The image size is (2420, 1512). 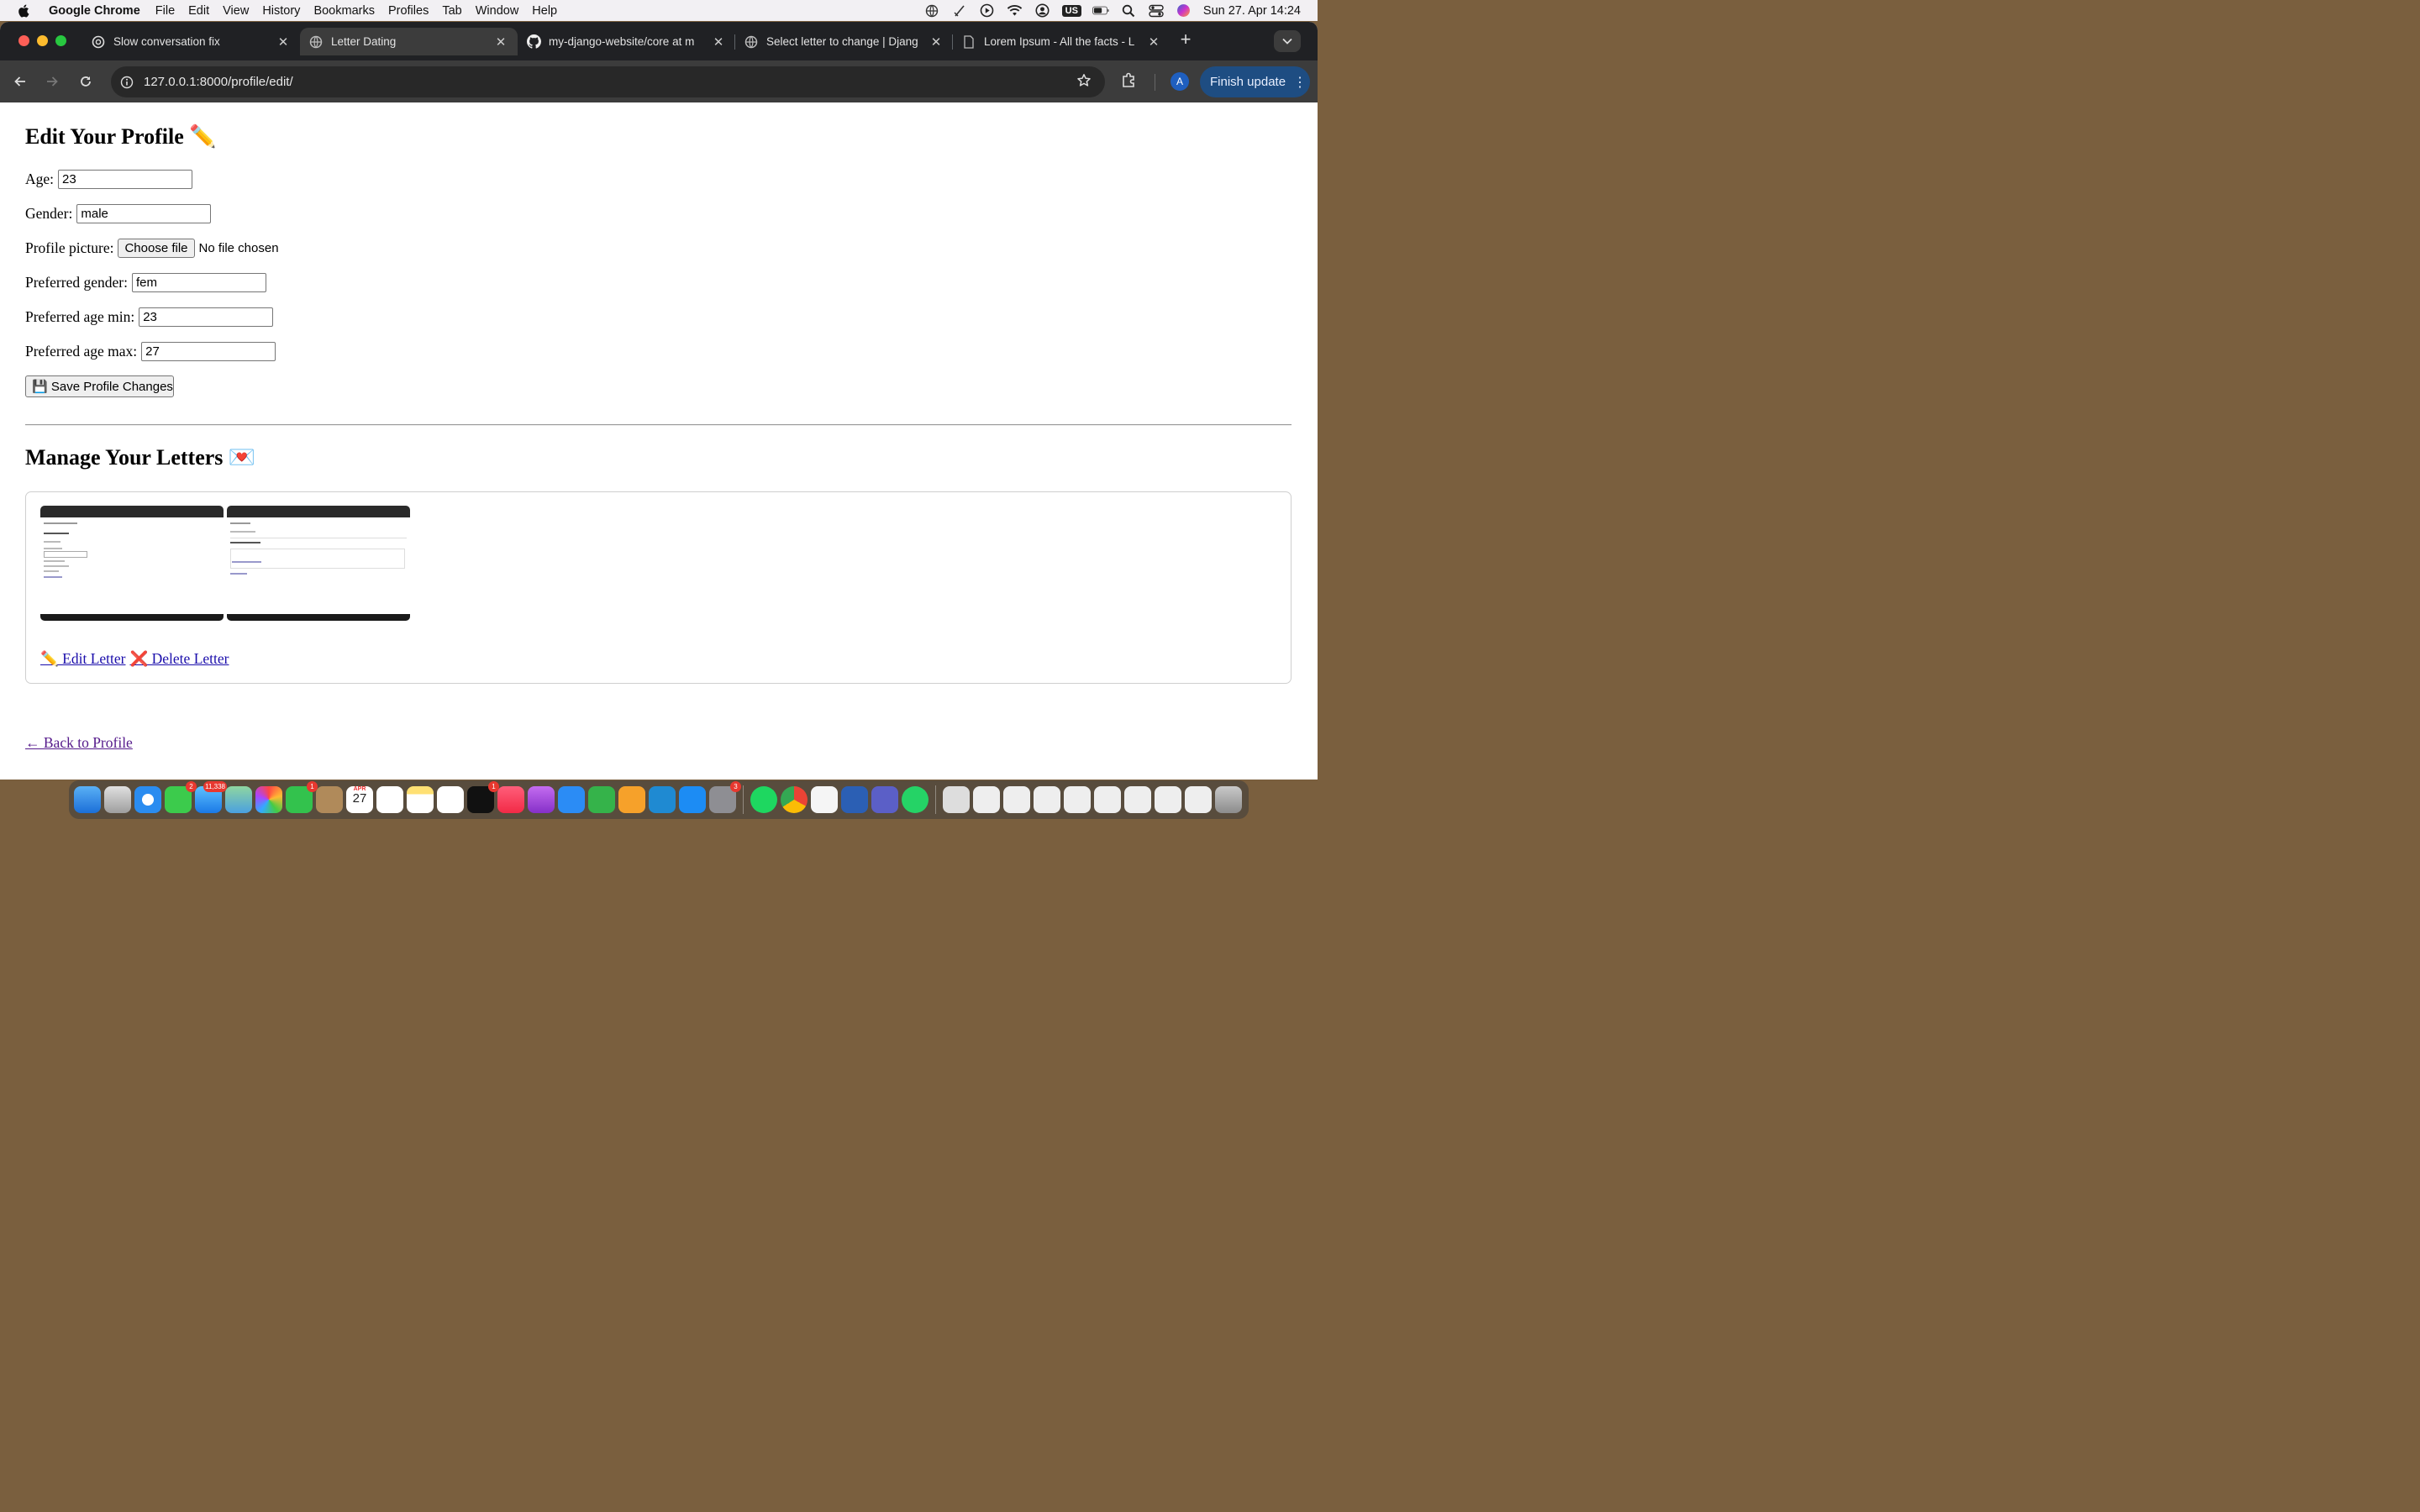 What do you see at coordinates (794, 799) in the screenshot?
I see `chrome-icon` at bounding box center [794, 799].